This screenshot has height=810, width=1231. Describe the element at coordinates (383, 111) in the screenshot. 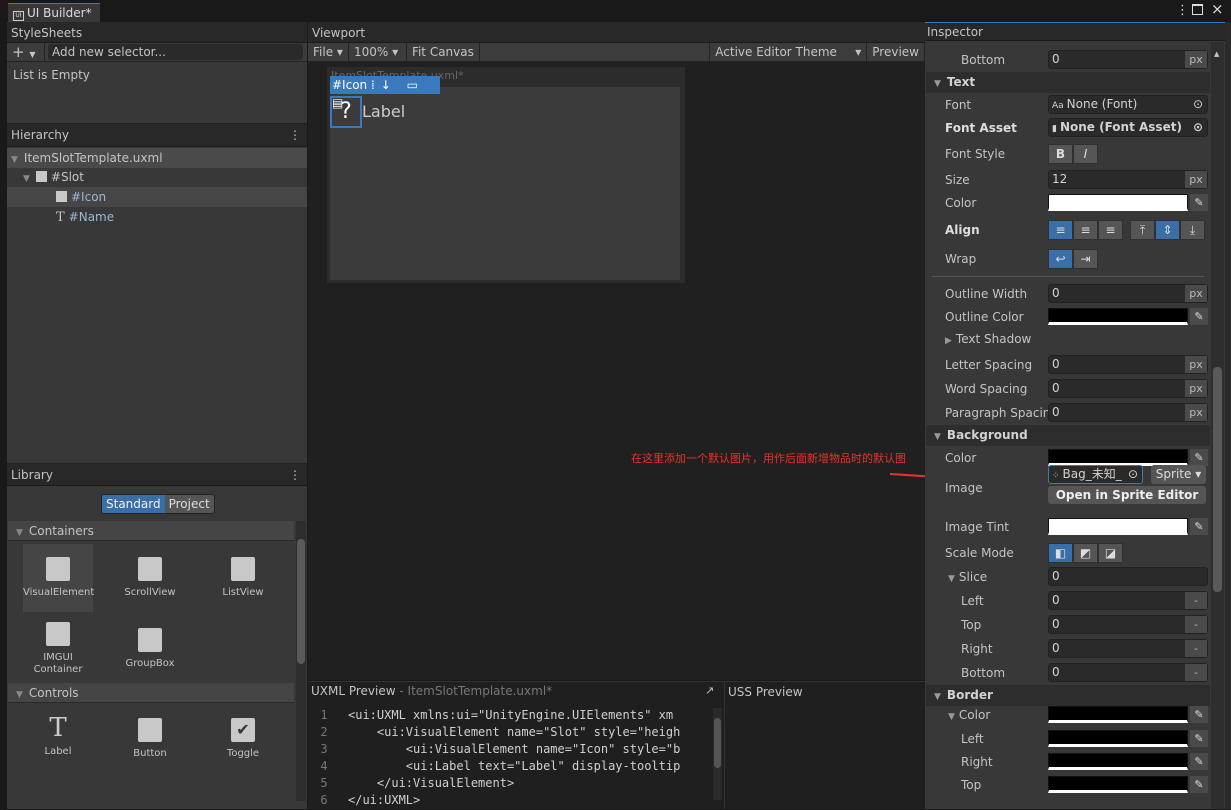

I see `label-element: Label` at that location.